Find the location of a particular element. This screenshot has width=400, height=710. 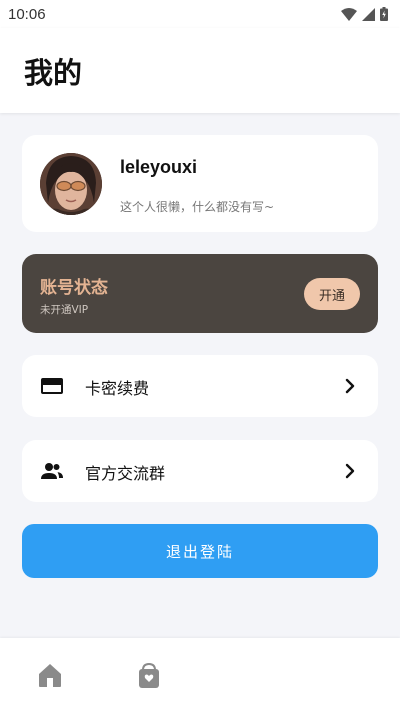

menu-item-official-group: 官方交流群 is located at coordinates (200, 471).